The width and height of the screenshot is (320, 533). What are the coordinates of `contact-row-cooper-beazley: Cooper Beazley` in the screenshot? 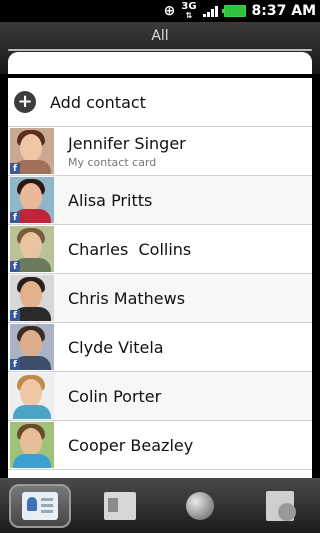 It's located at (160, 445).